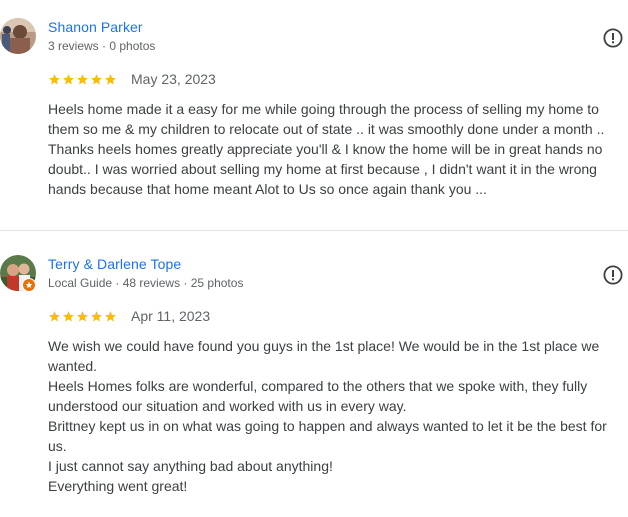 Image resolution: width=628 pixels, height=517 pixels. What do you see at coordinates (95, 27) in the screenshot?
I see `reviewer-name: Shanon Parker` at bounding box center [95, 27].